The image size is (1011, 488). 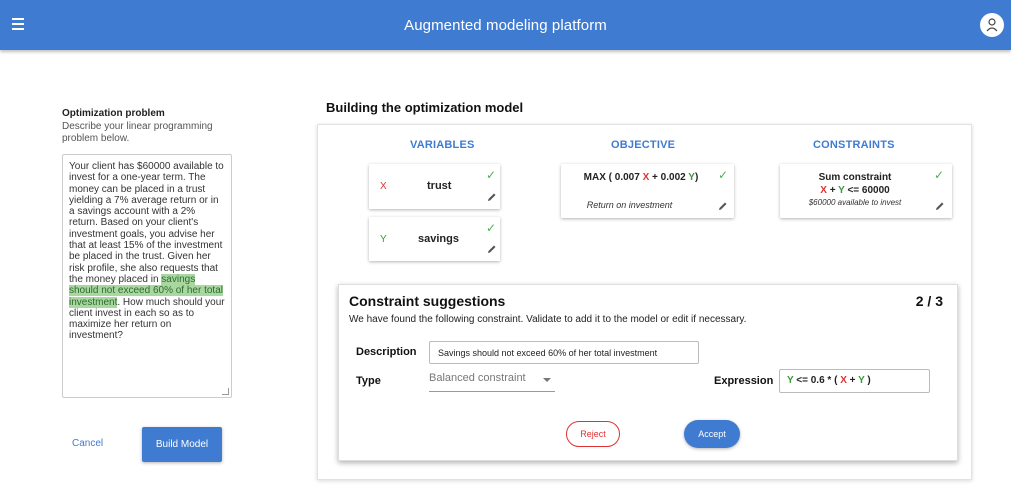 What do you see at coordinates (438, 239) in the screenshot?
I see `variable-name-savings: savings` at bounding box center [438, 239].